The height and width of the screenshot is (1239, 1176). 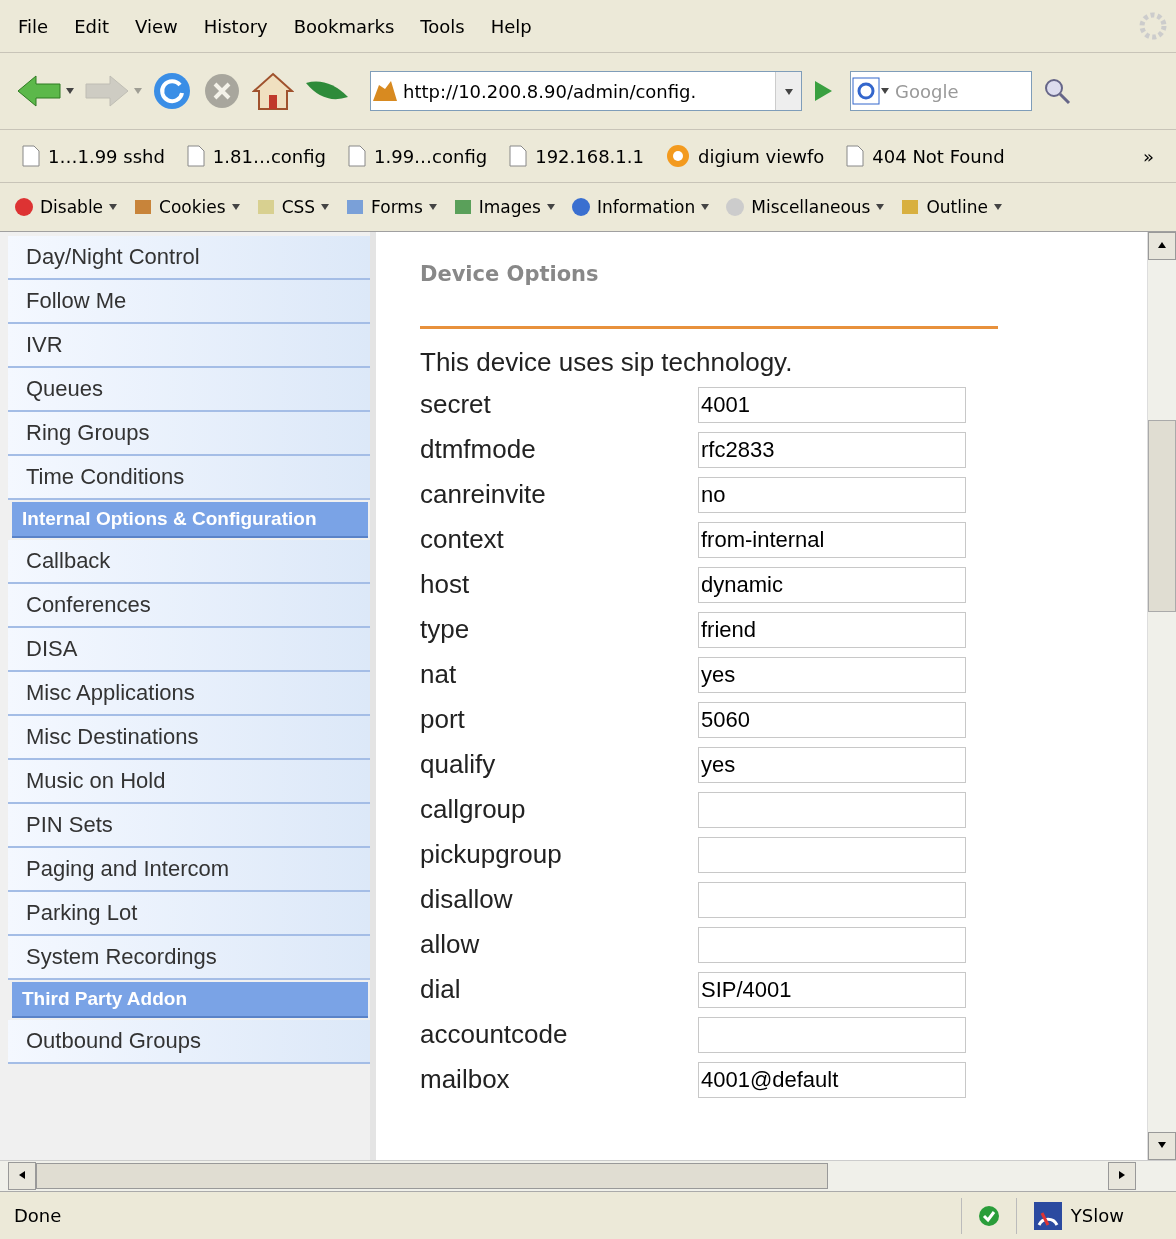 I want to click on toolbar-menu-button: Images, so click(x=503, y=207).